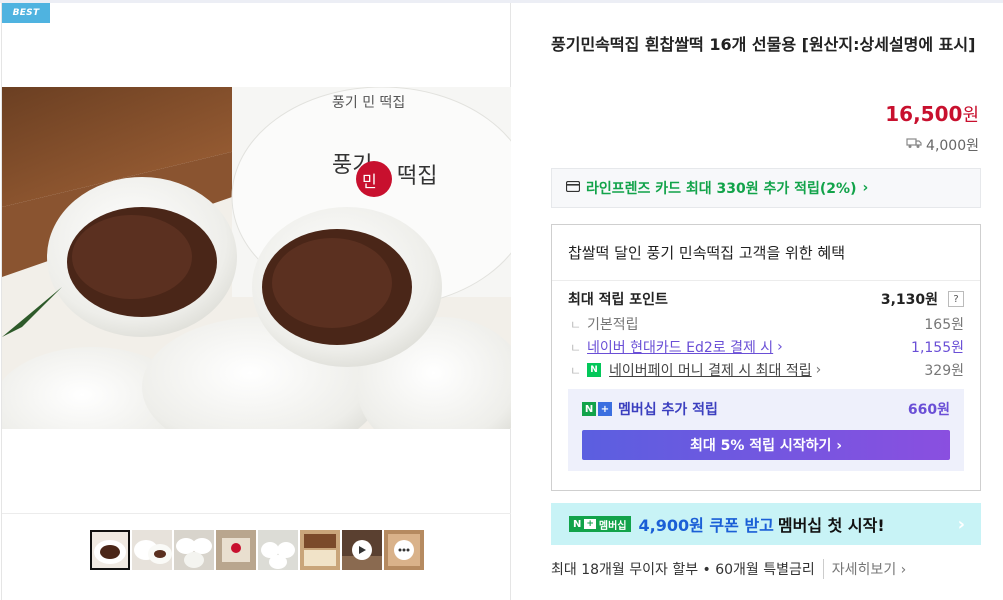 This screenshot has width=1003, height=600. Describe the element at coordinates (864, 569) in the screenshot. I see `installment-details-link: 자세히보기 ›` at that location.